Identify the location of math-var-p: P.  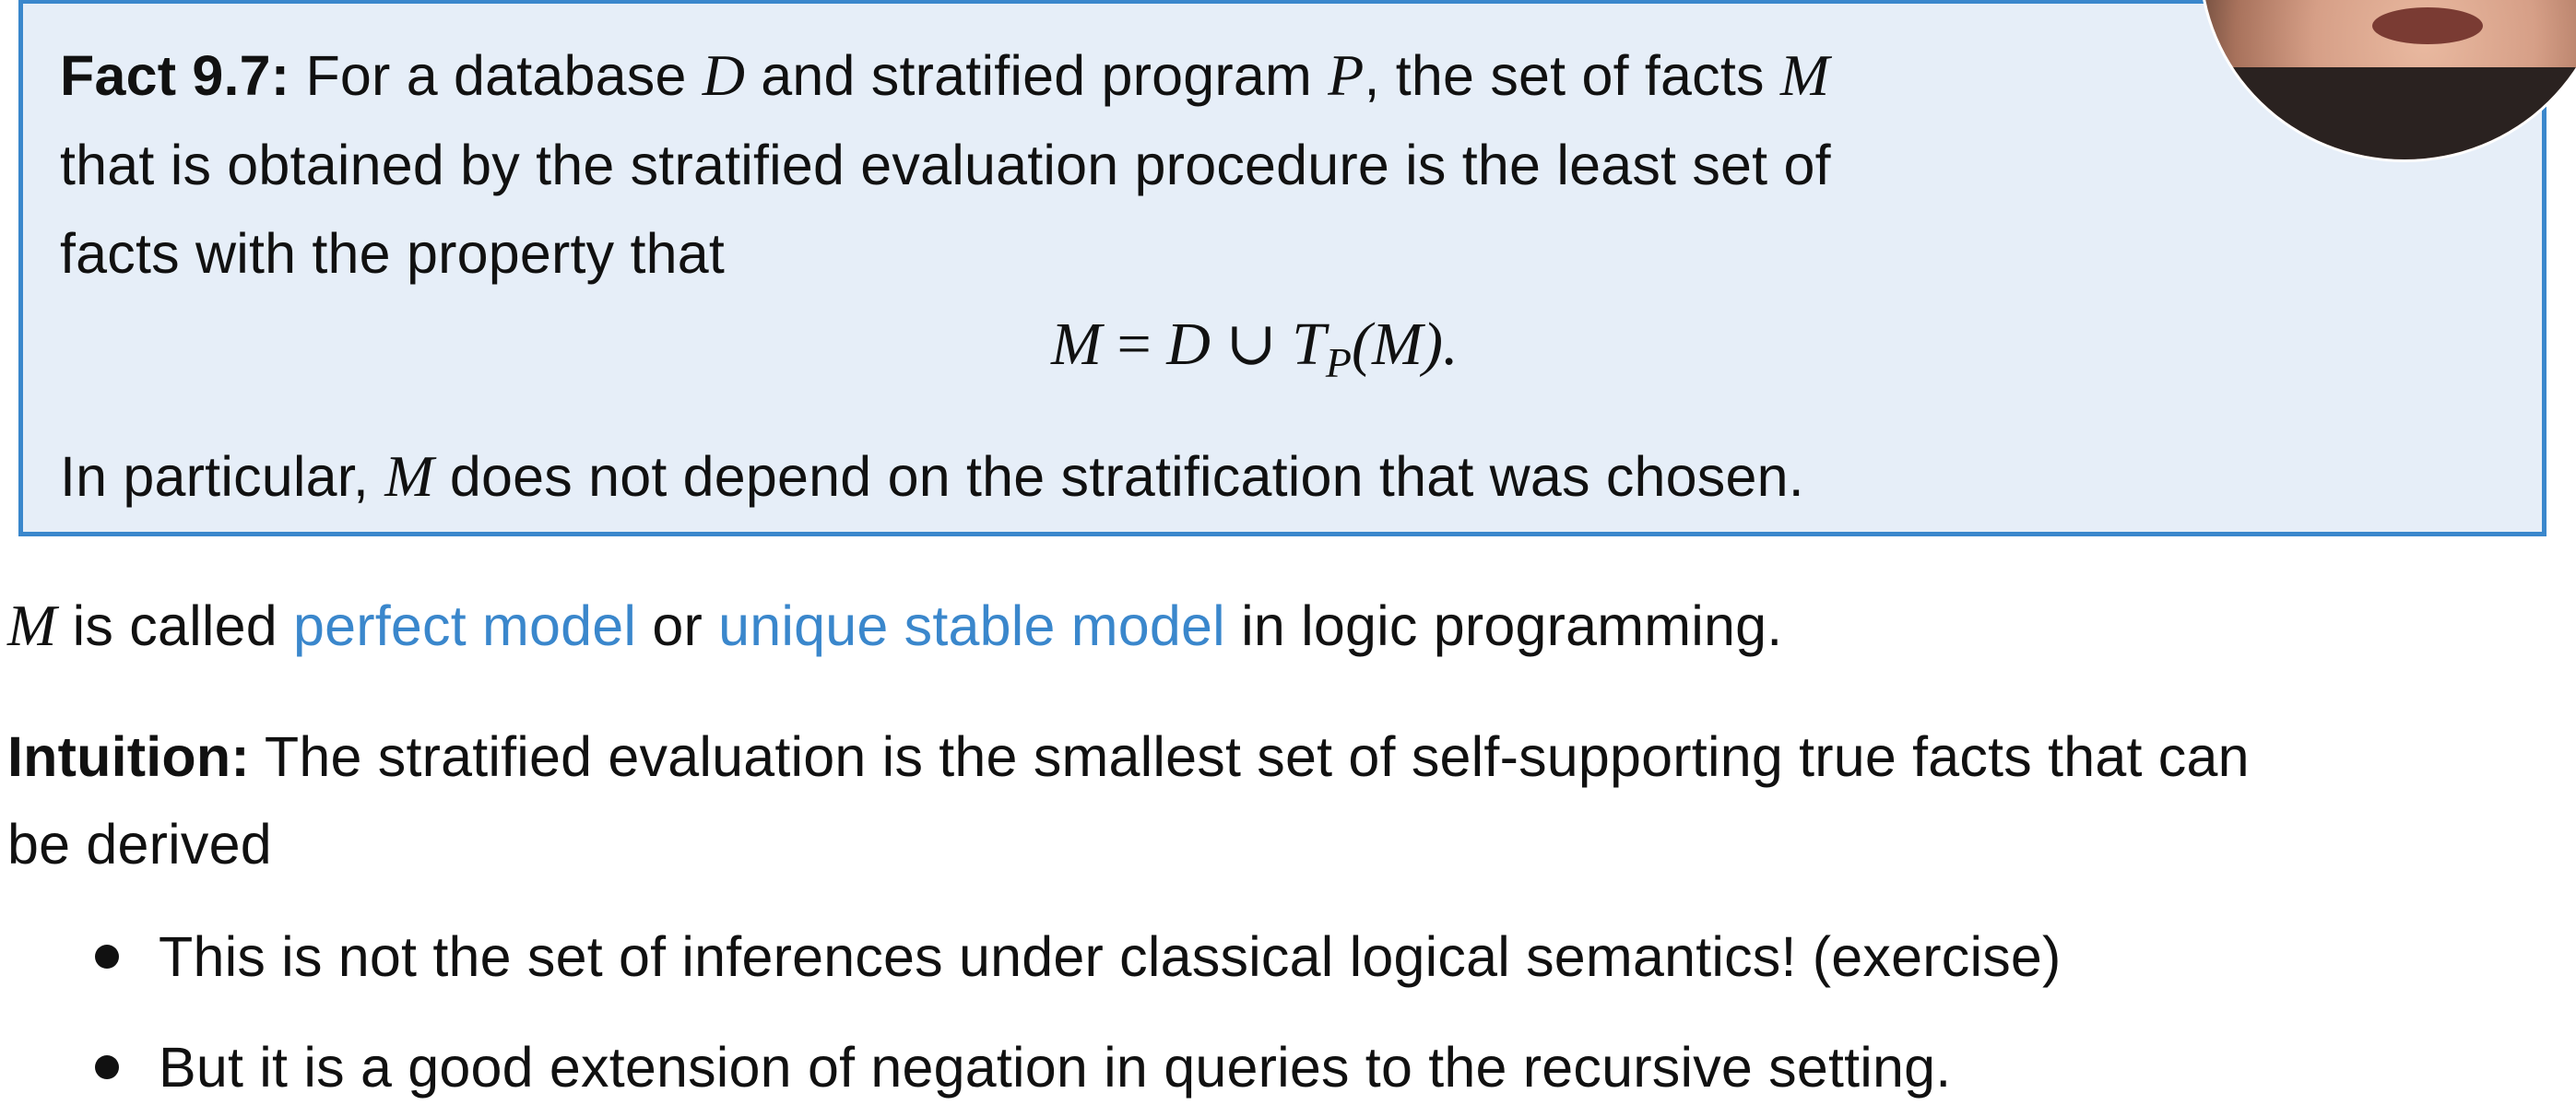
(1346, 75).